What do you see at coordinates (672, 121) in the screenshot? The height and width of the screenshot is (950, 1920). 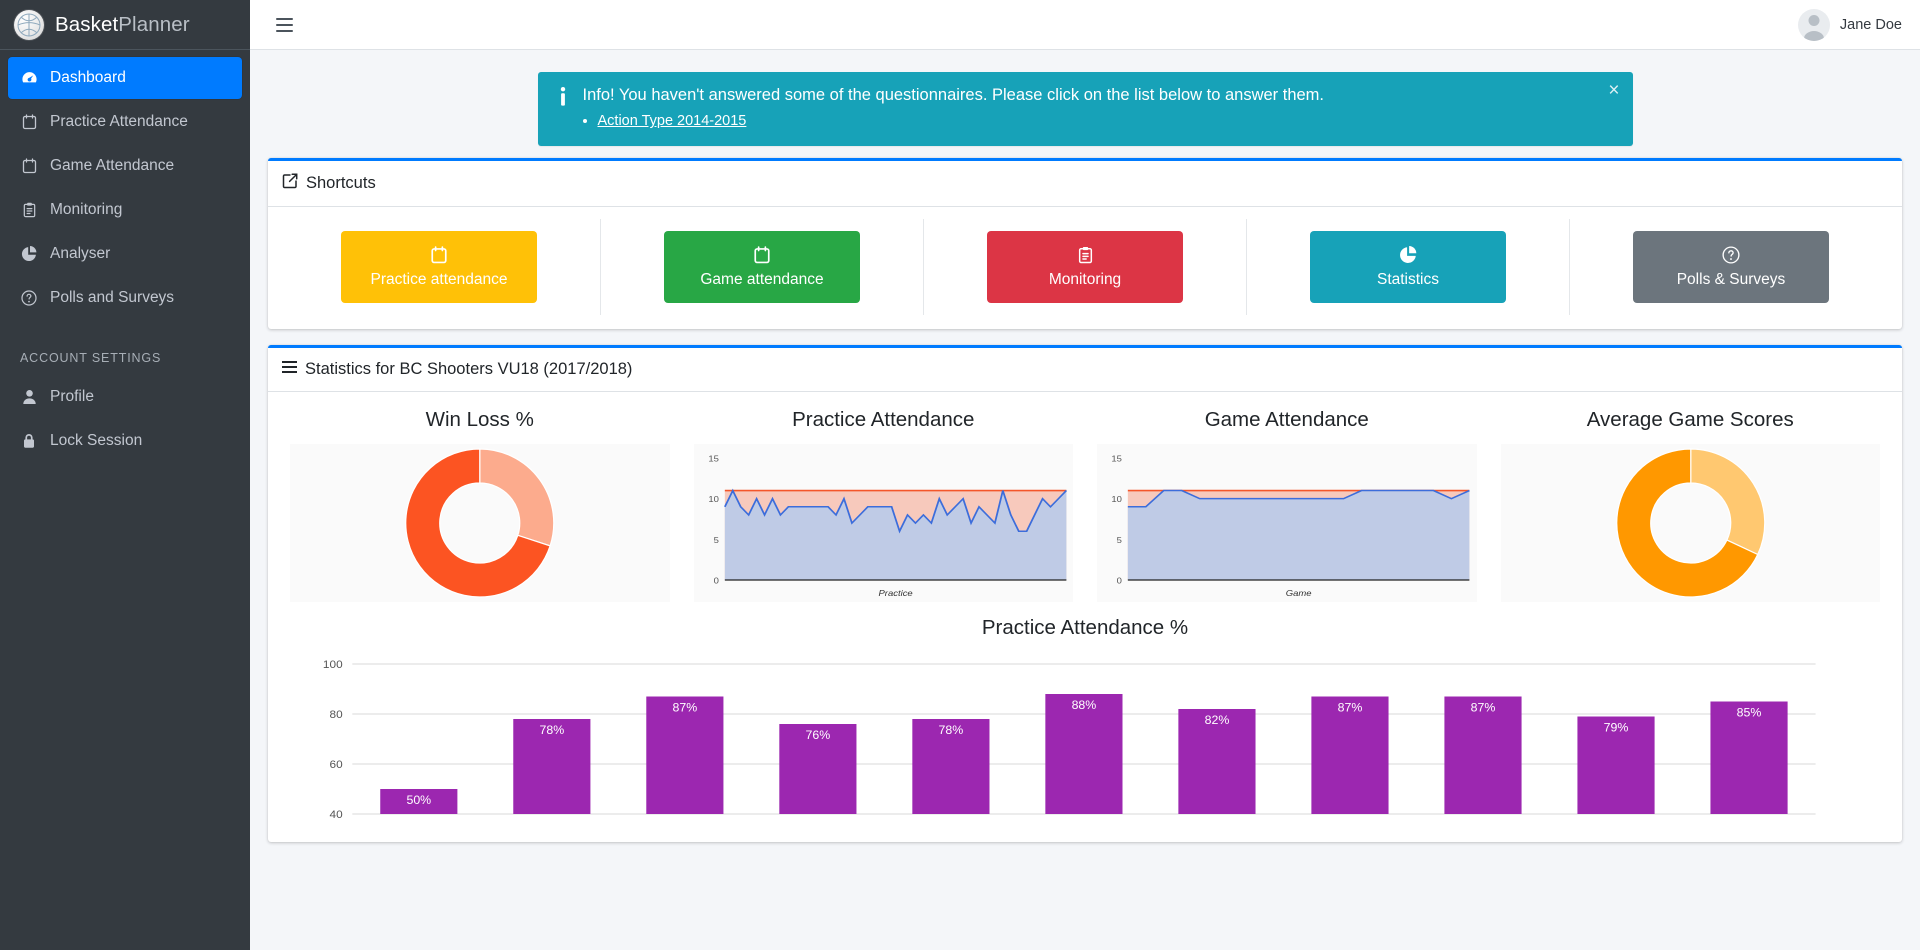 I see `alert-link: Action Type 2014-2015` at bounding box center [672, 121].